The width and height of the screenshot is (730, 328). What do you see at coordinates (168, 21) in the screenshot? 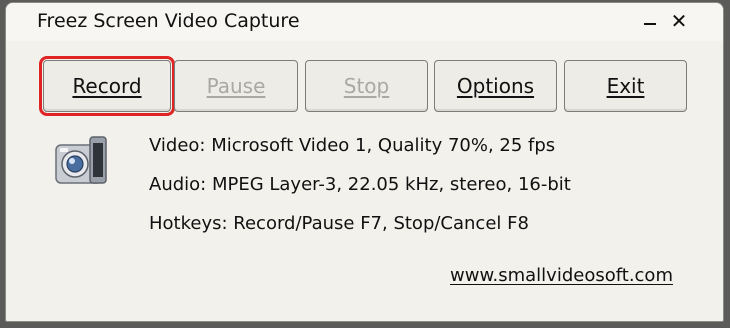
I see `window-title: Freez Screen Video Capture` at bounding box center [168, 21].